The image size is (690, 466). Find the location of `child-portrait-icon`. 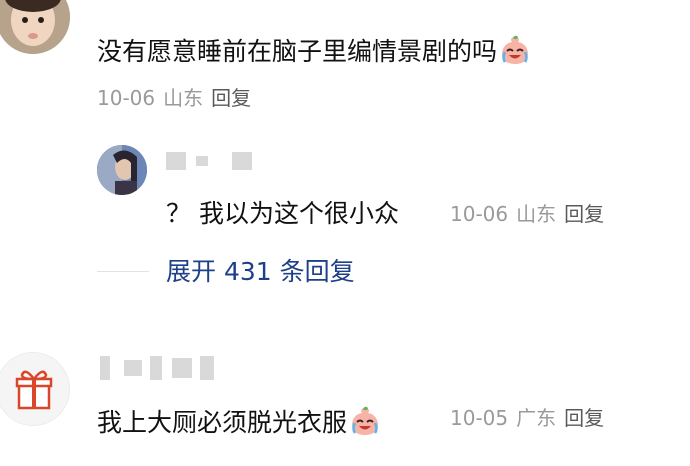

child-portrait-icon is located at coordinates (35, 27).